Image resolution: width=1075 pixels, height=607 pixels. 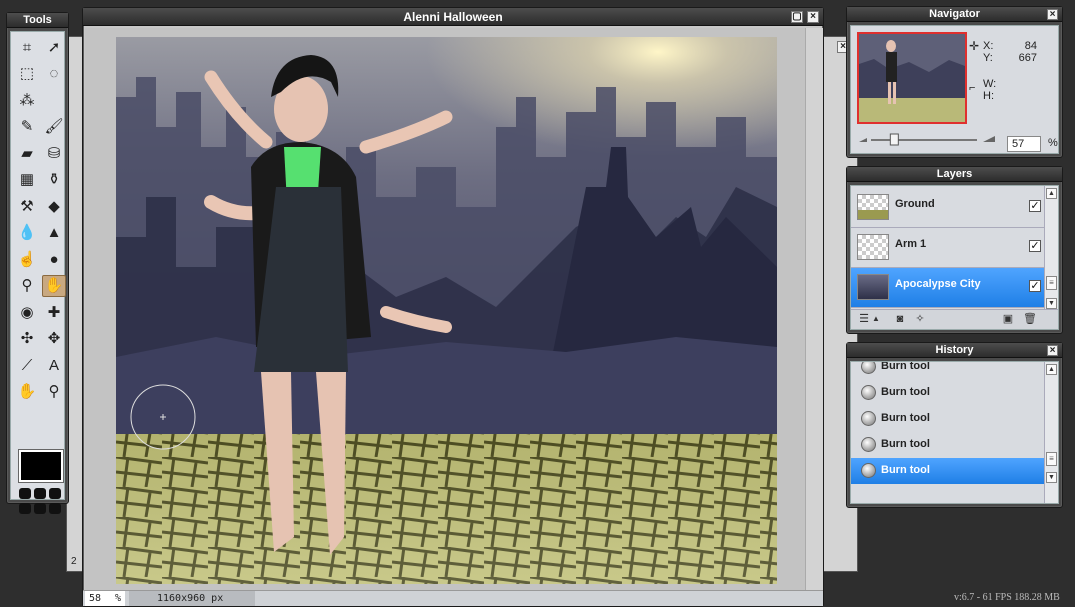 I want to click on shape-tool-icon: ◆, so click(x=54, y=206).